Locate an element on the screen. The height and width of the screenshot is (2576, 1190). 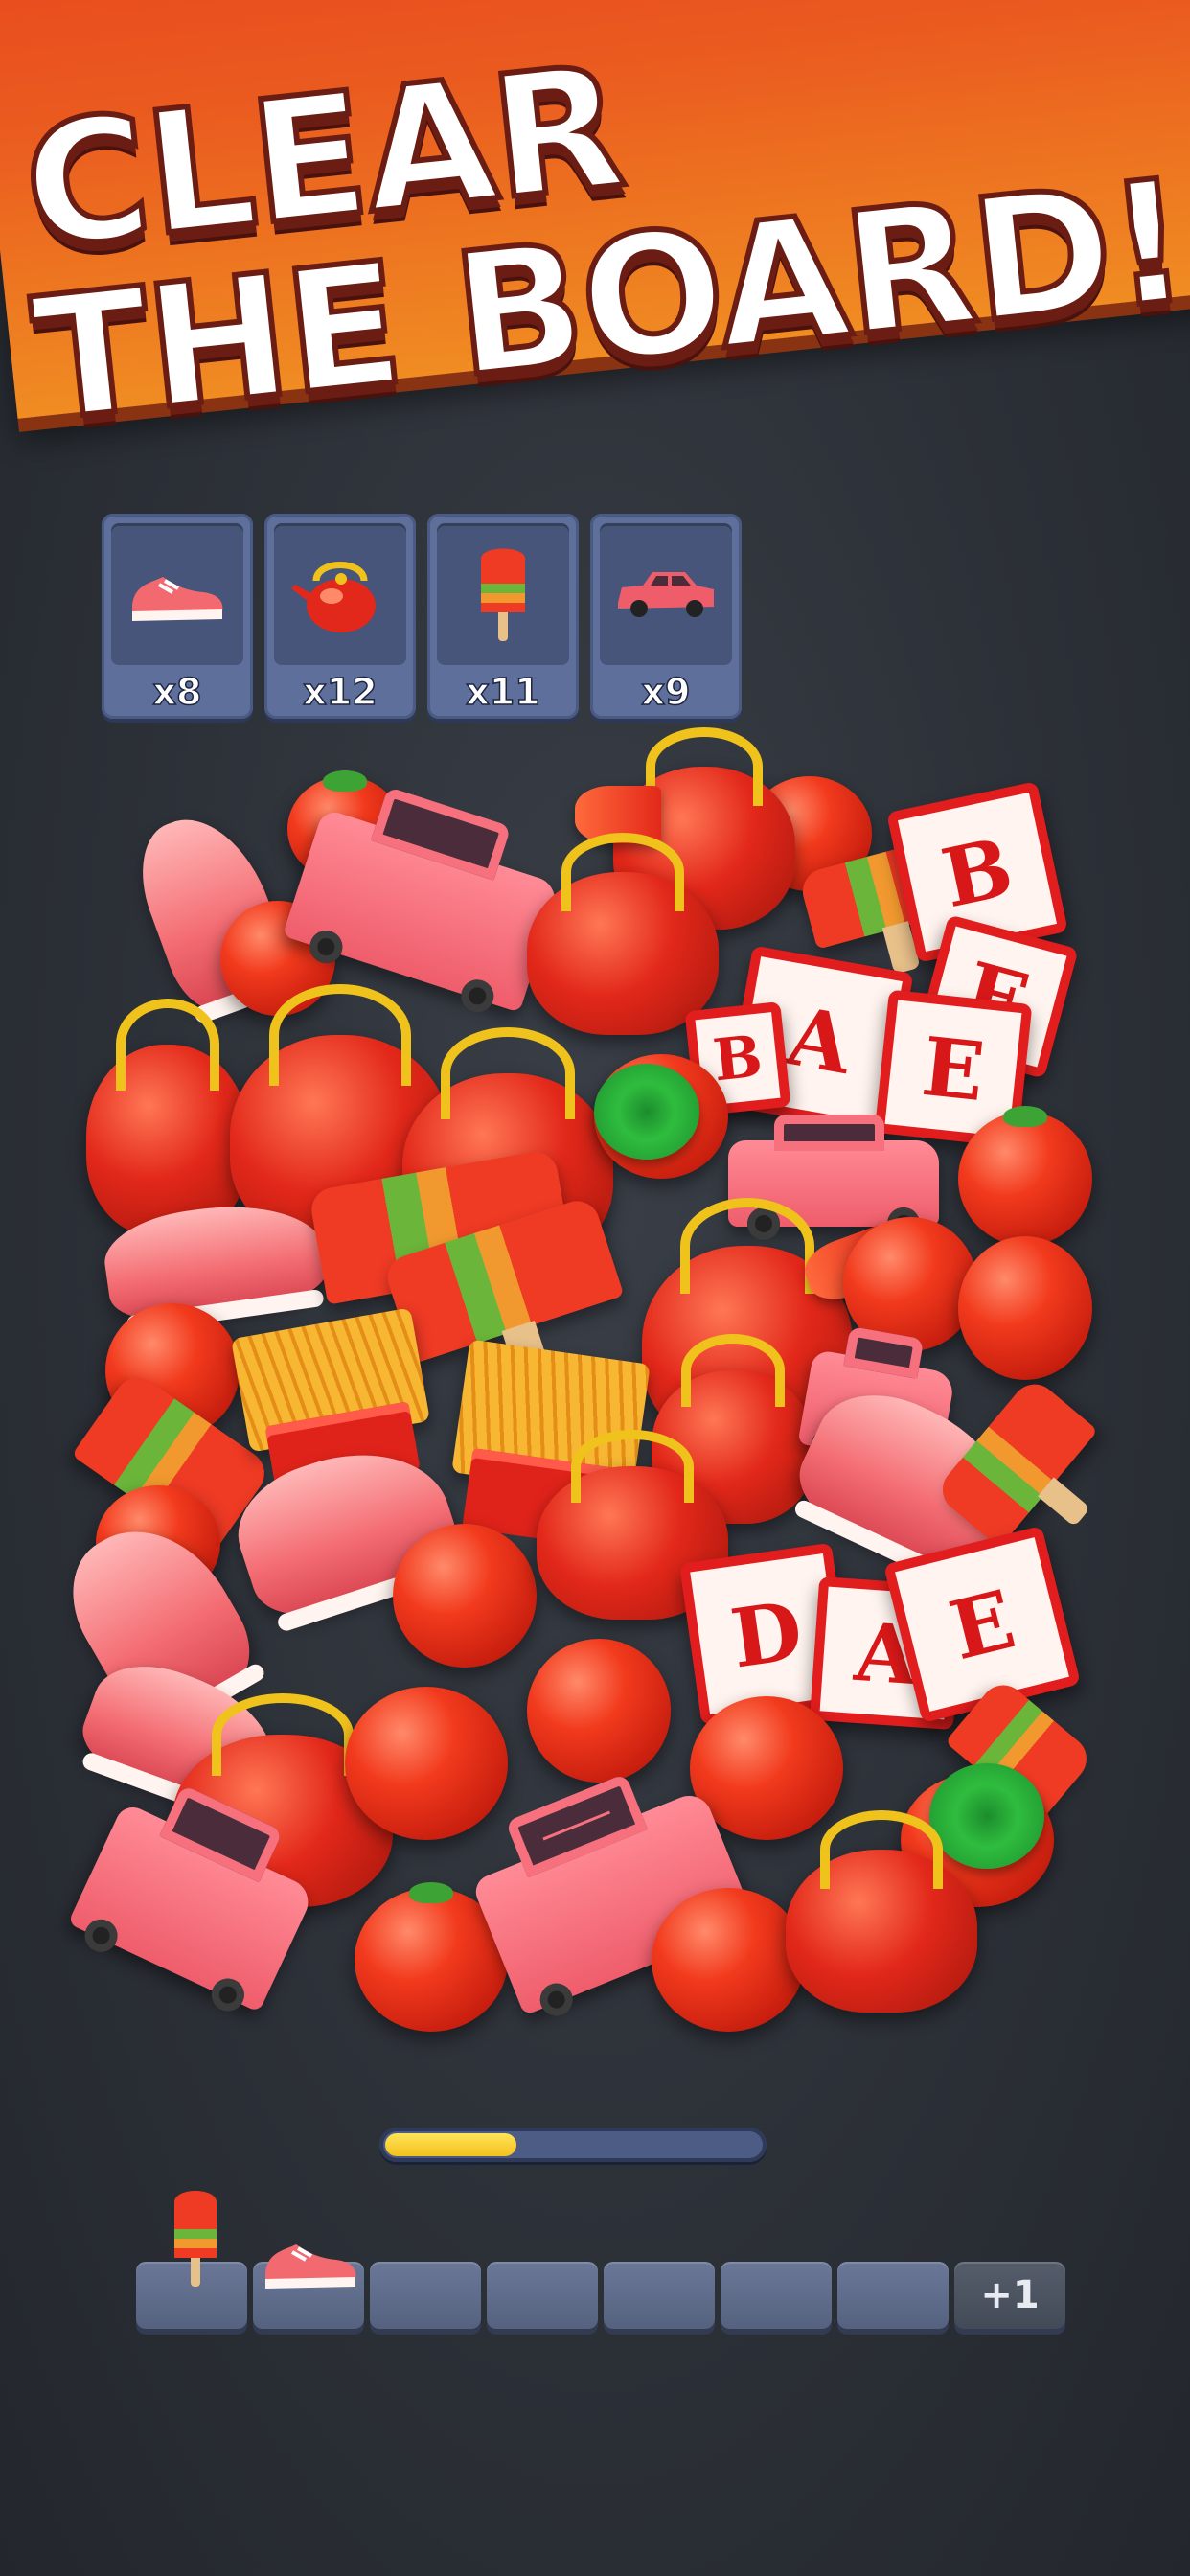
car-icon is located at coordinates (666, 594).